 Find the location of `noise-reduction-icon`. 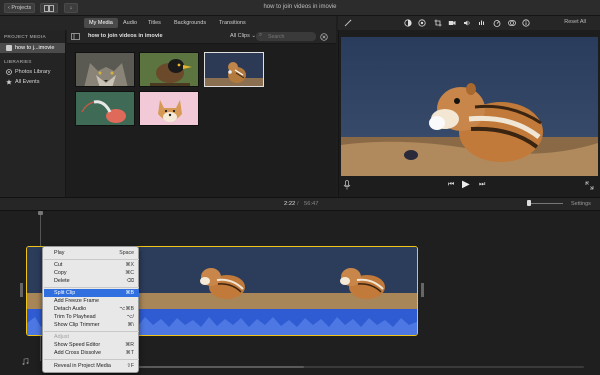

noise-reduction-icon is located at coordinates (482, 23).